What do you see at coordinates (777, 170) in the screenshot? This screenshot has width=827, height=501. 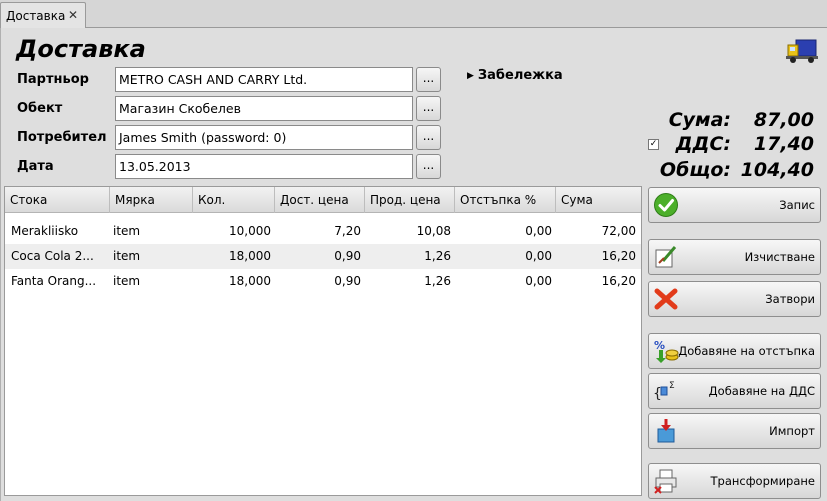 I see `total-value: 104,40` at bounding box center [777, 170].